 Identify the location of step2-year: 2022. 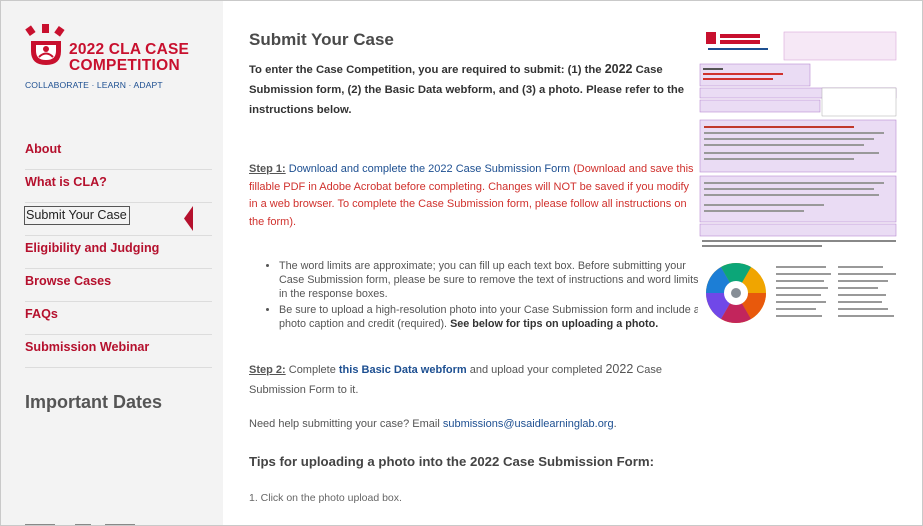
(619, 369).